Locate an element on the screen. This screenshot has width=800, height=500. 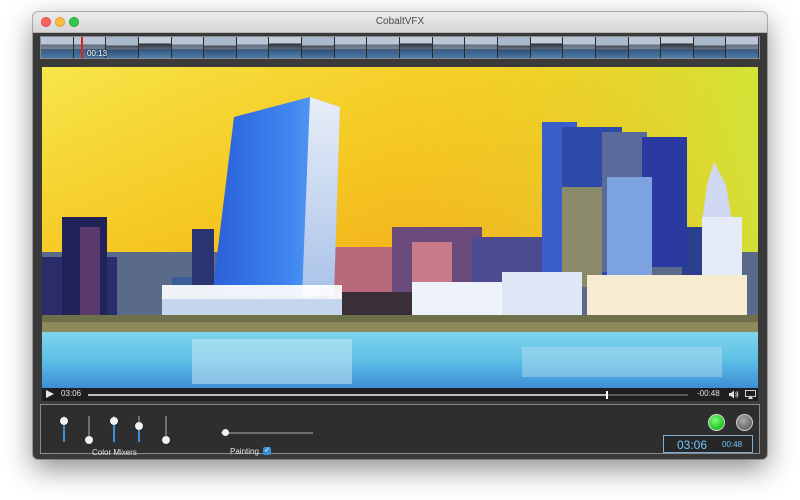
volume-icon is located at coordinates (734, 394).